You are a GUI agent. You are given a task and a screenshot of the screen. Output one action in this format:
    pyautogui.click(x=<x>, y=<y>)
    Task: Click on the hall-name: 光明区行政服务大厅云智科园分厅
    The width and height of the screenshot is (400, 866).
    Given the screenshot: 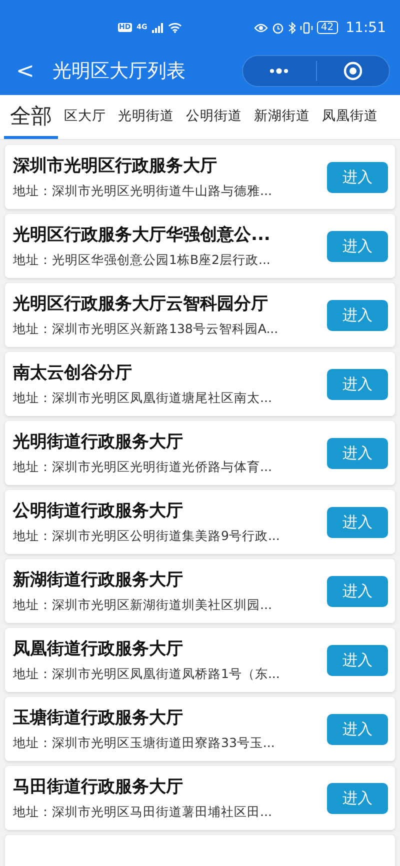 What is the action you would take?
    pyautogui.click(x=141, y=304)
    